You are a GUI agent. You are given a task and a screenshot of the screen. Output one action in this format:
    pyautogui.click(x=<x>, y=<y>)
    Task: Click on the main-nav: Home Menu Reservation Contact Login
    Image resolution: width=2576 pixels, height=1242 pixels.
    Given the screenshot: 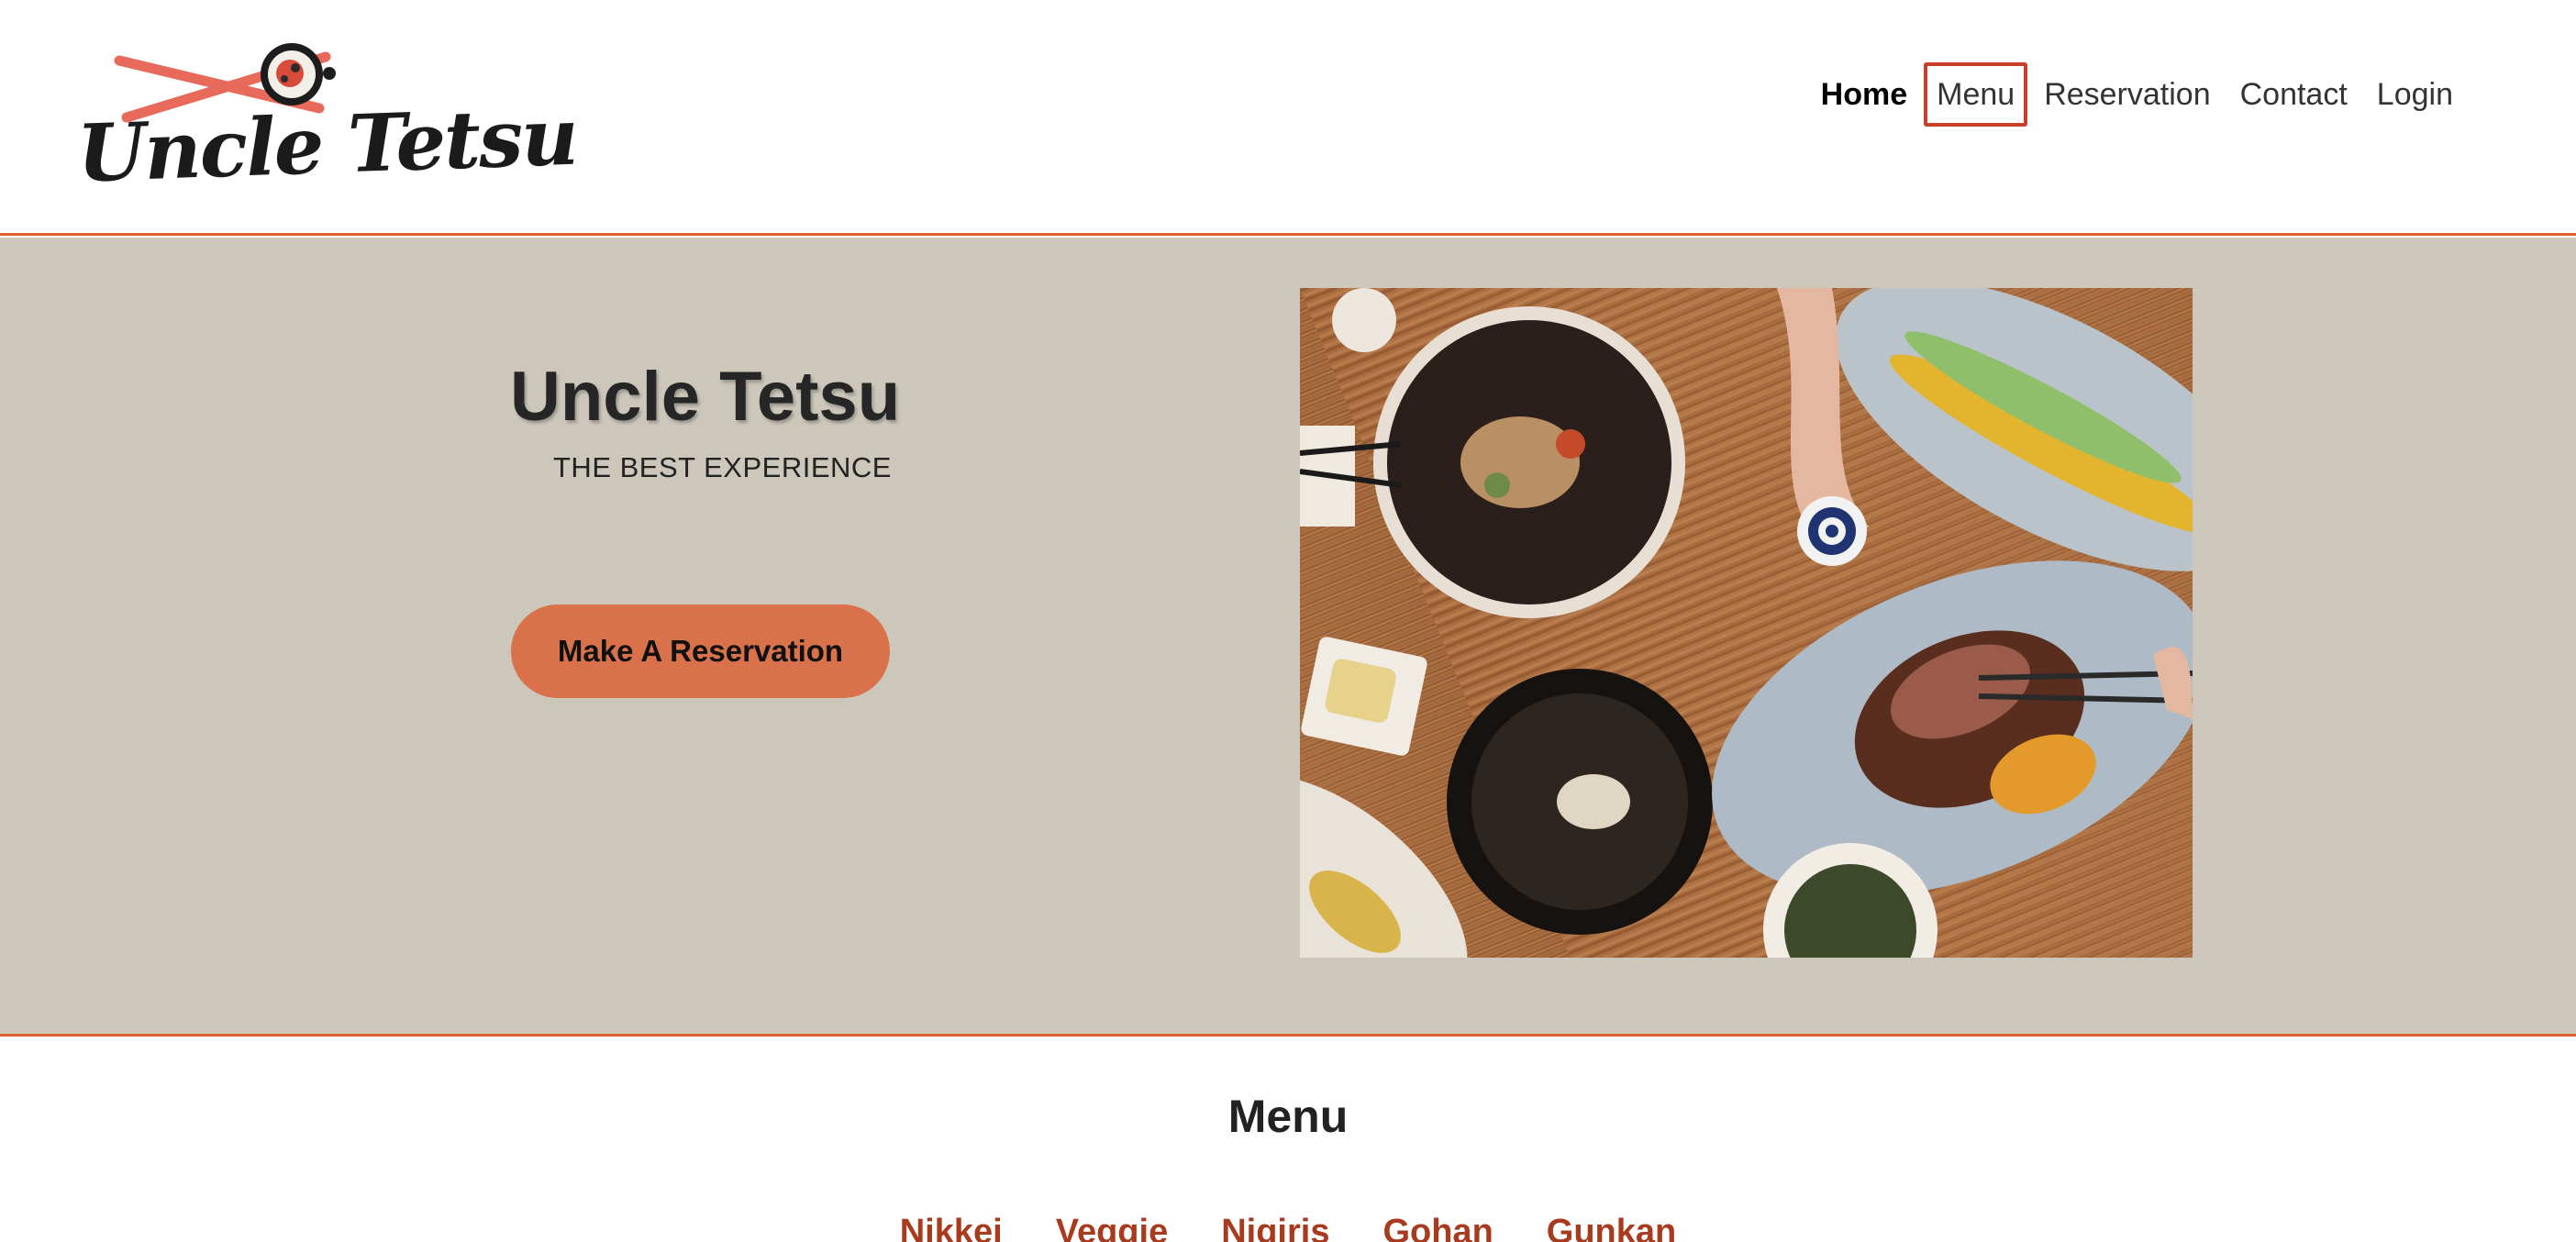 What is the action you would take?
    pyautogui.click(x=2137, y=94)
    